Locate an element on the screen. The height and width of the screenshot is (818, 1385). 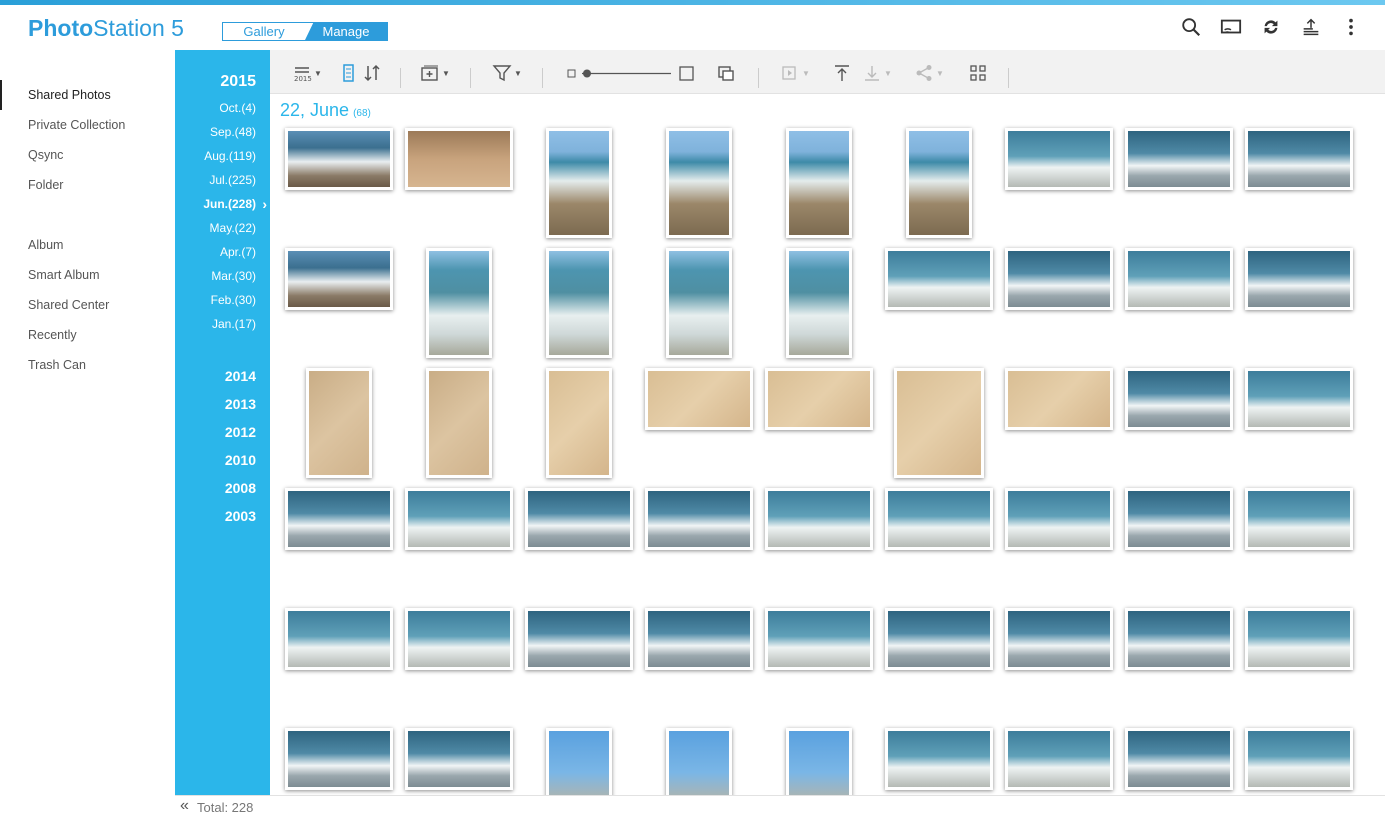
timeline-month: Jul.(225) is located at coordinates (222, 180).